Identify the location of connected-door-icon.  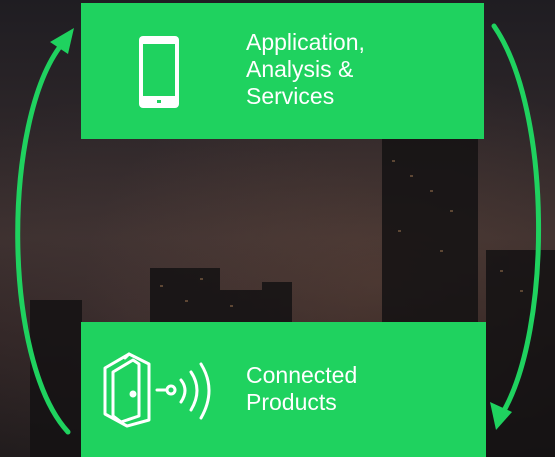
(157, 390).